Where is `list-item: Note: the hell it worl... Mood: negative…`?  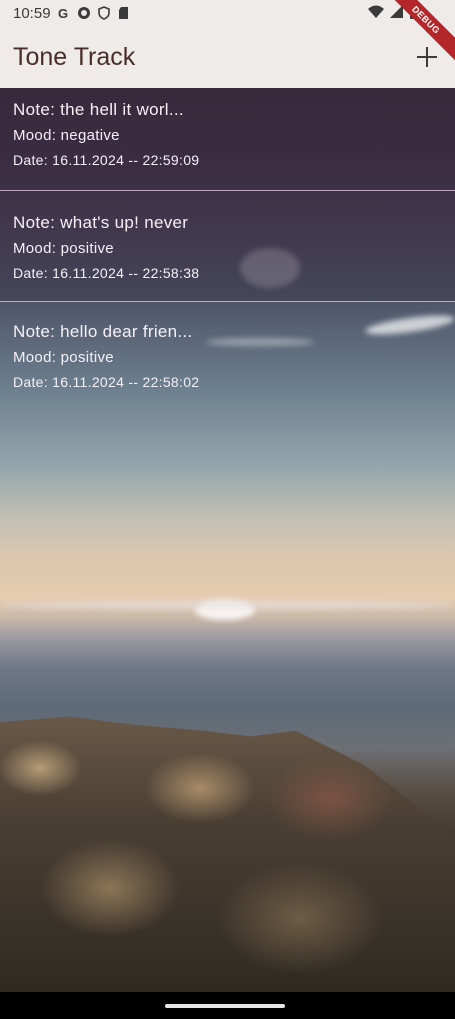 list-item: Note: the hell it worl... Mood: negative… is located at coordinates (227, 139).